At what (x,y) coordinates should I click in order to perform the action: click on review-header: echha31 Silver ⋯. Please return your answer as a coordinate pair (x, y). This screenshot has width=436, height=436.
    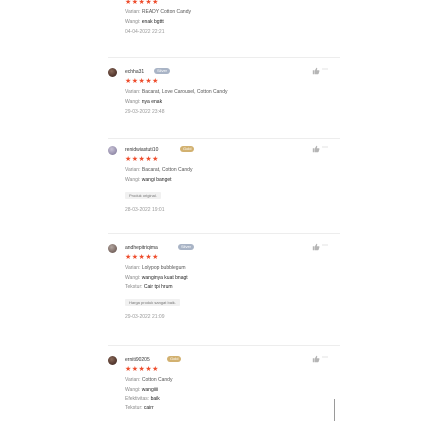
    Looking at the image, I should click on (218, 72).